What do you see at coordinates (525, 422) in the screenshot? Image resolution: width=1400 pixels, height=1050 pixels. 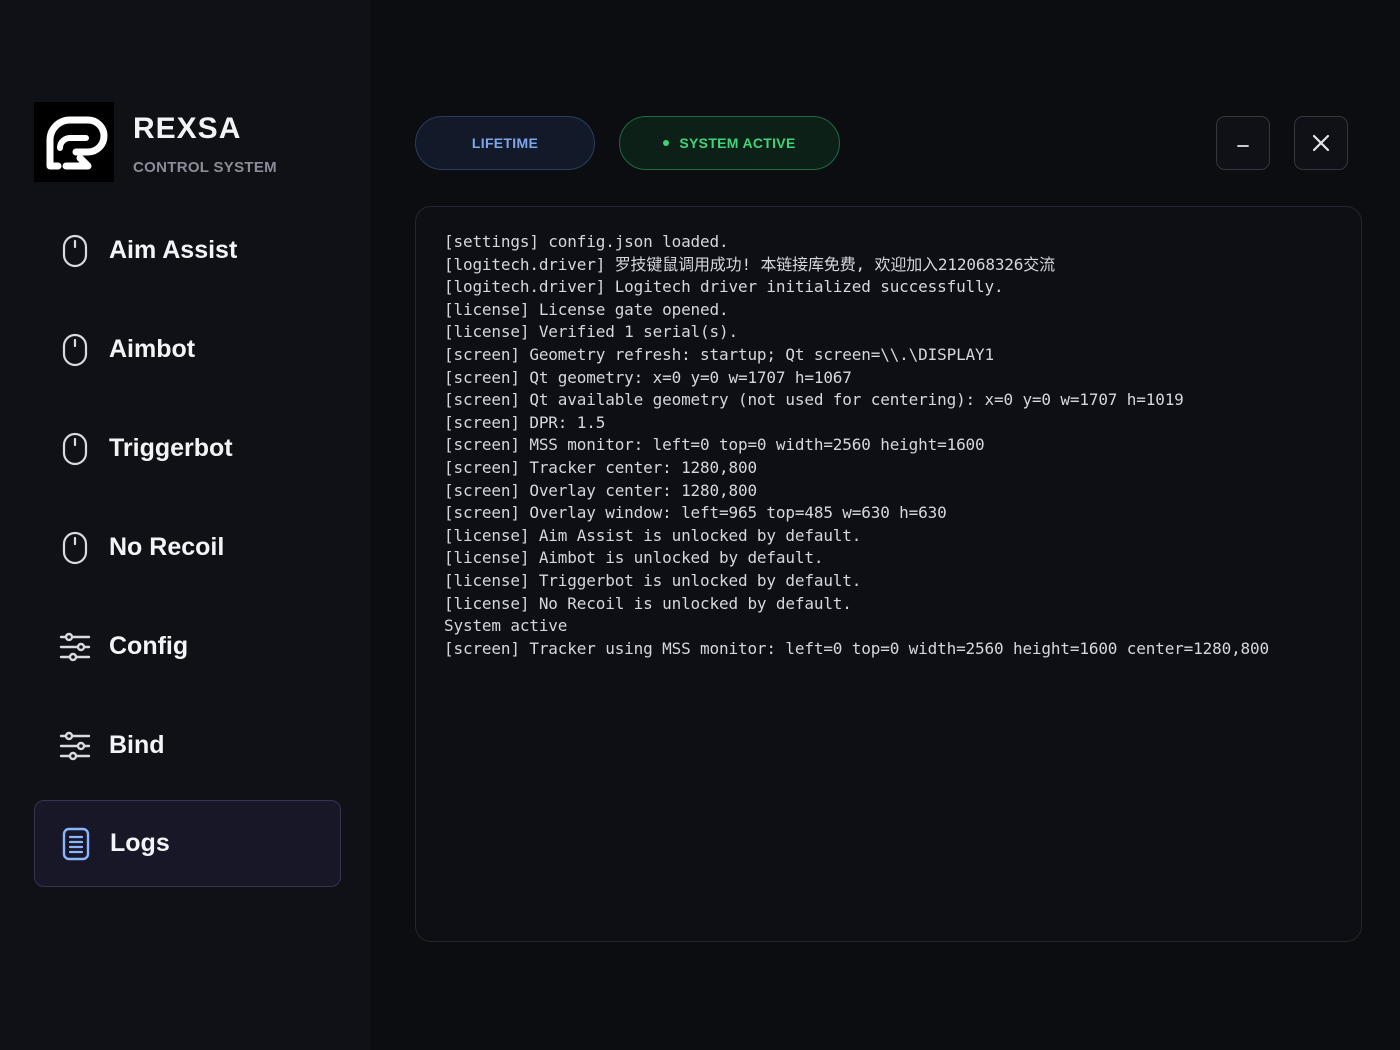 I see `log-line: [screen] DPR: 1.5` at bounding box center [525, 422].